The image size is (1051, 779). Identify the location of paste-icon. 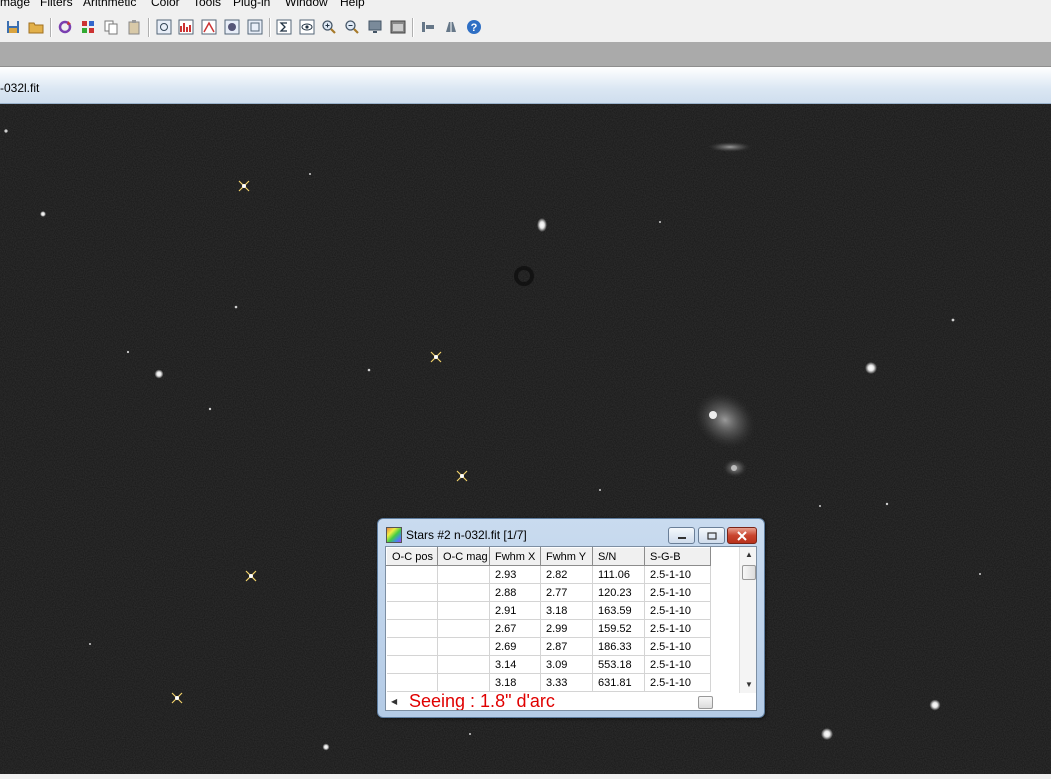
(134, 27).